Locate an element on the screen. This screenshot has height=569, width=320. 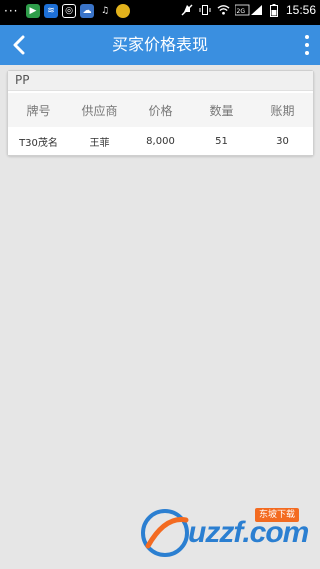
table-row: T30茂名 王菲 8,000 51 30 is located at coordinates (160, 141).